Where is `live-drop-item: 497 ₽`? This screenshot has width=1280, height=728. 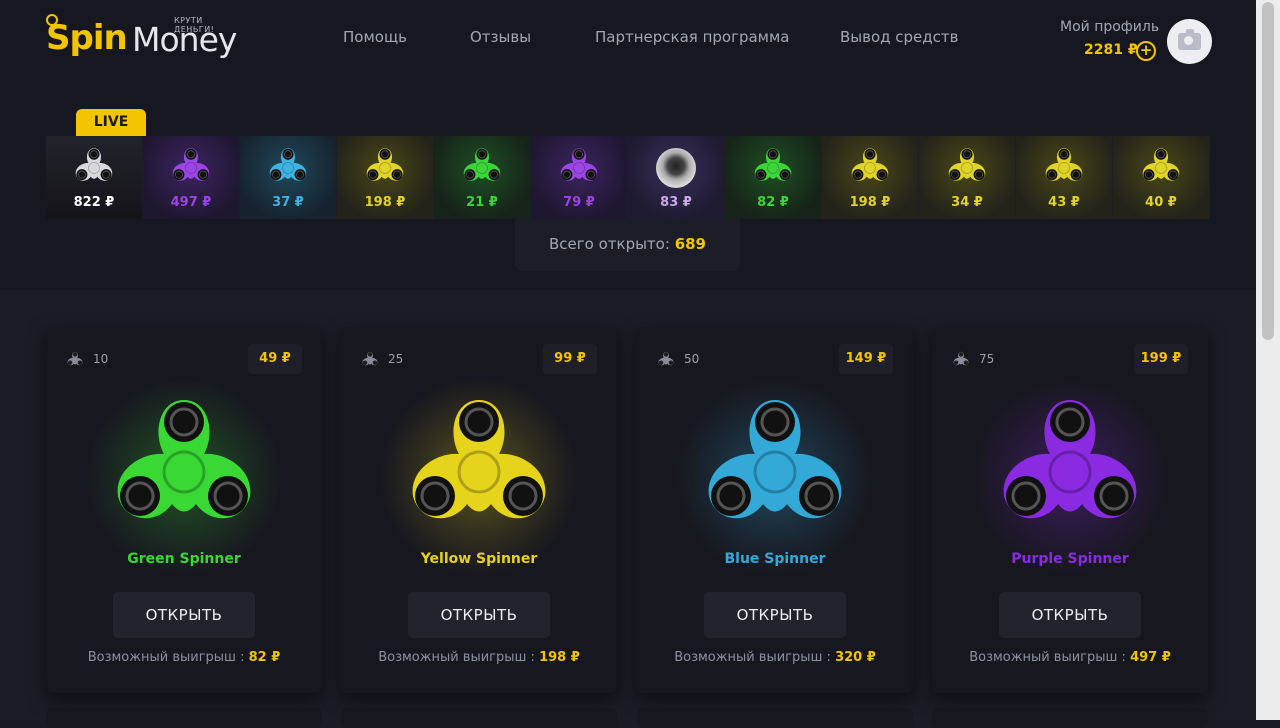 live-drop-item: 497 ₽ is located at coordinates (191, 177).